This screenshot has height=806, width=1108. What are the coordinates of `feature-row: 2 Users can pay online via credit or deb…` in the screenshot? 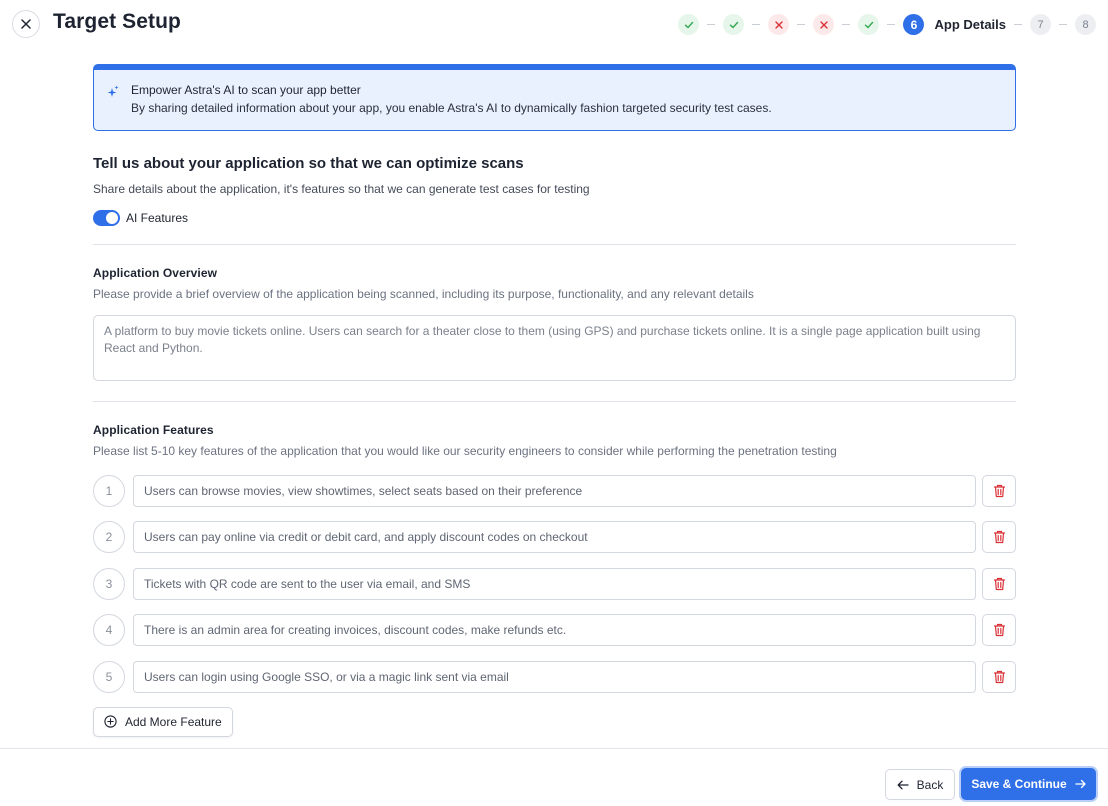 It's located at (554, 537).